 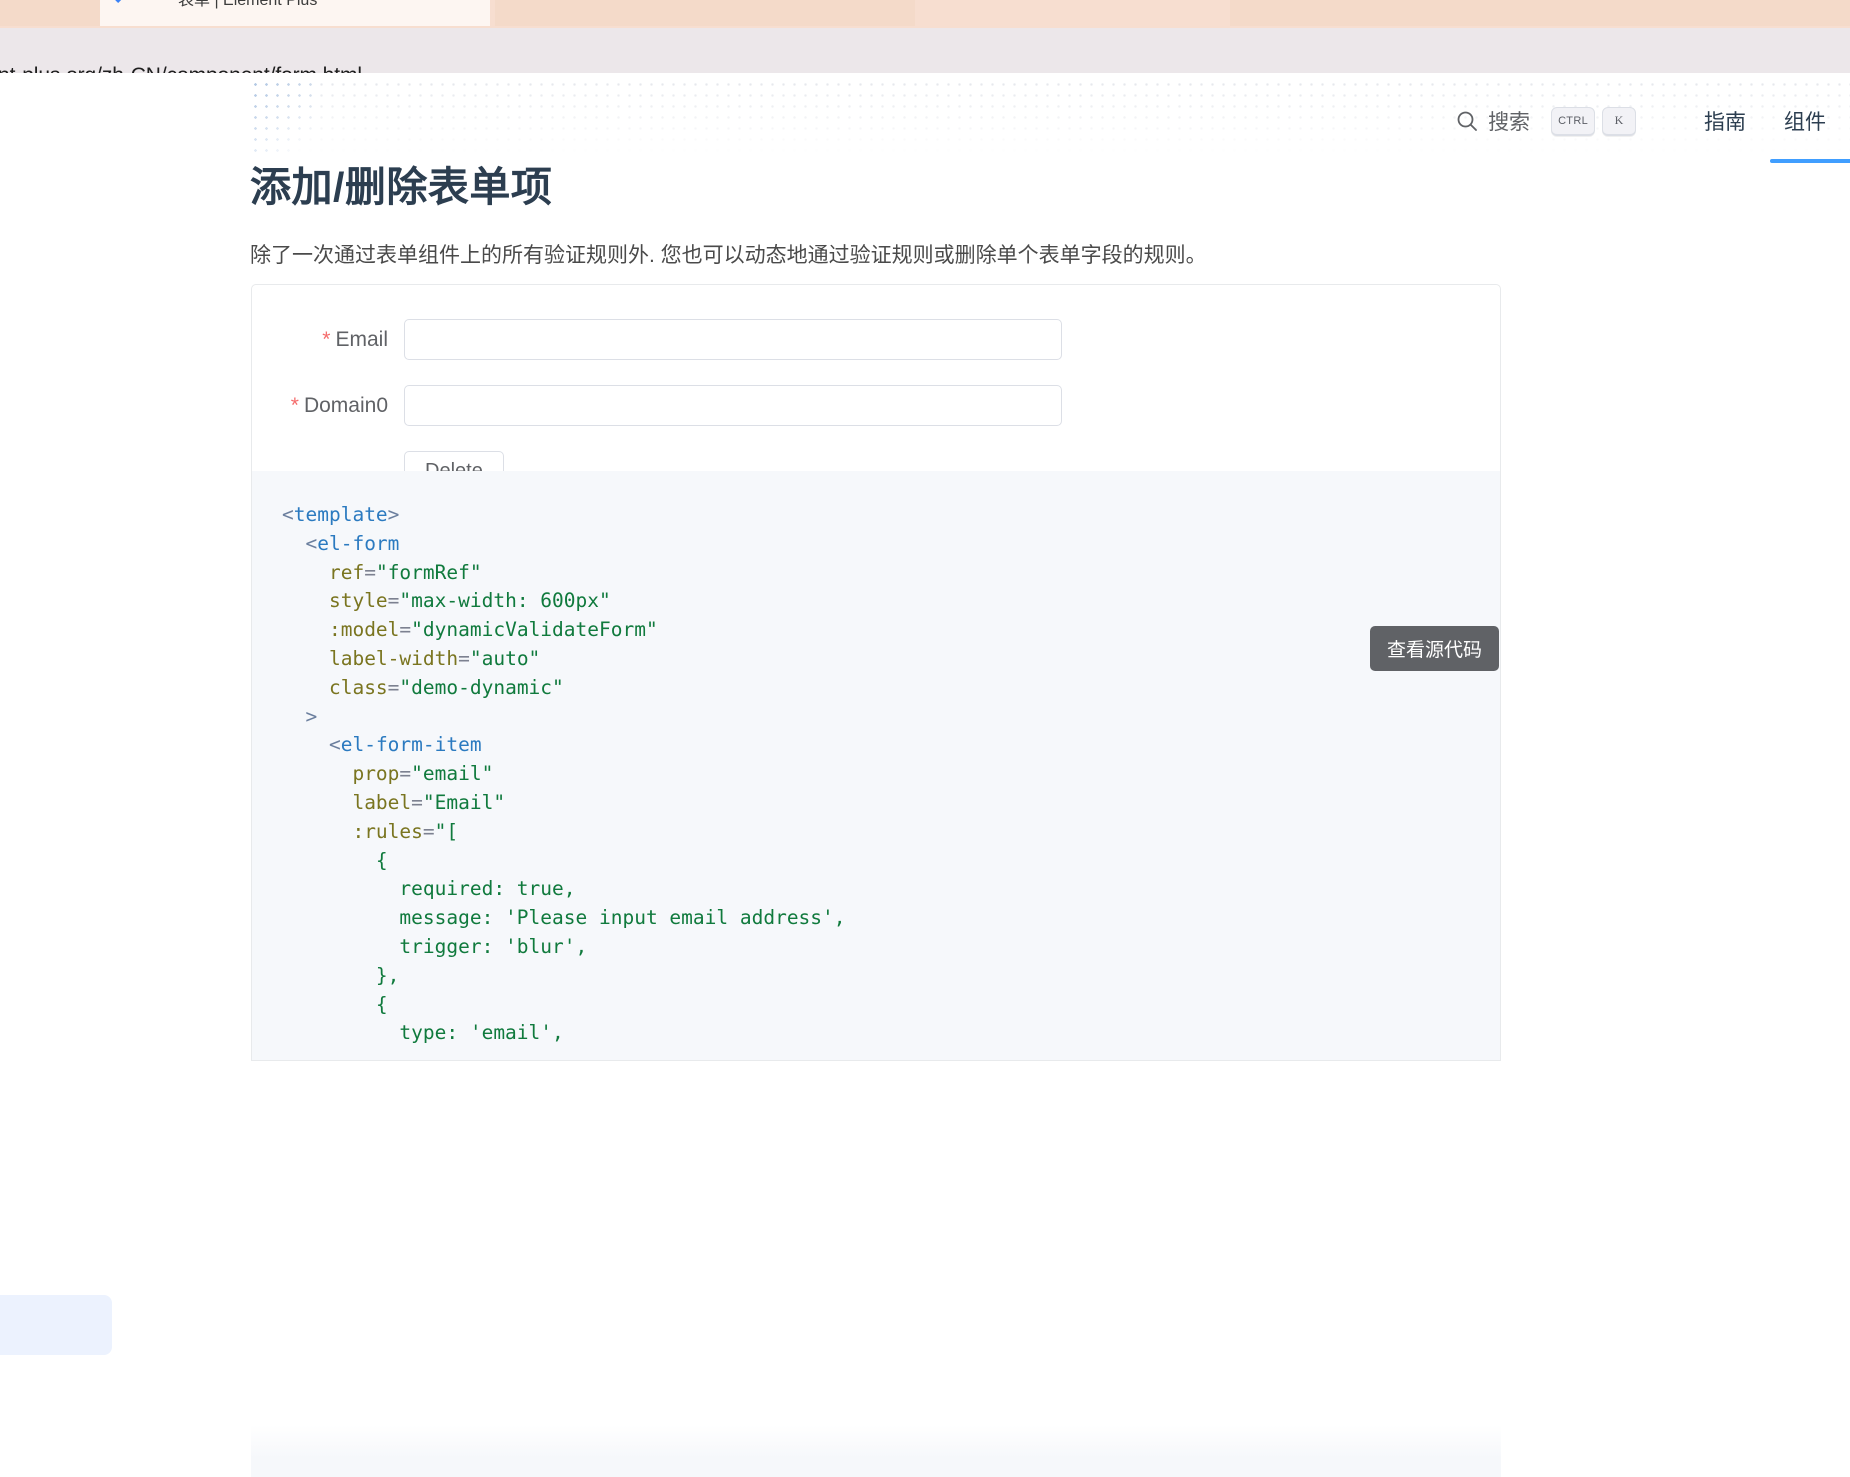 I want to click on label-domain0: * Domain0, so click(x=343, y=406).